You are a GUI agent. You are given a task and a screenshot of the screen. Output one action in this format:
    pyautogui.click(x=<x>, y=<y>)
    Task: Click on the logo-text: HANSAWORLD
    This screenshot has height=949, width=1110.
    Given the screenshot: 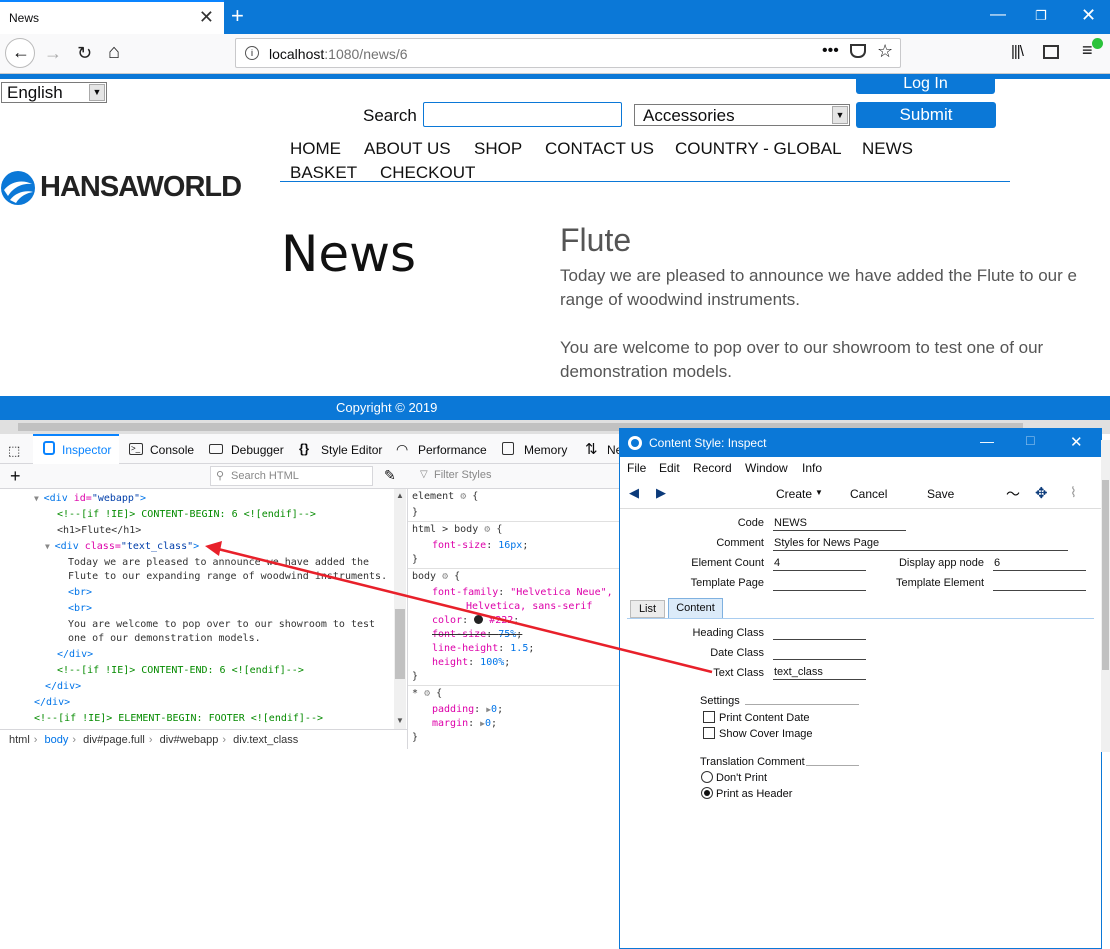 What is the action you would take?
    pyautogui.click(x=141, y=187)
    